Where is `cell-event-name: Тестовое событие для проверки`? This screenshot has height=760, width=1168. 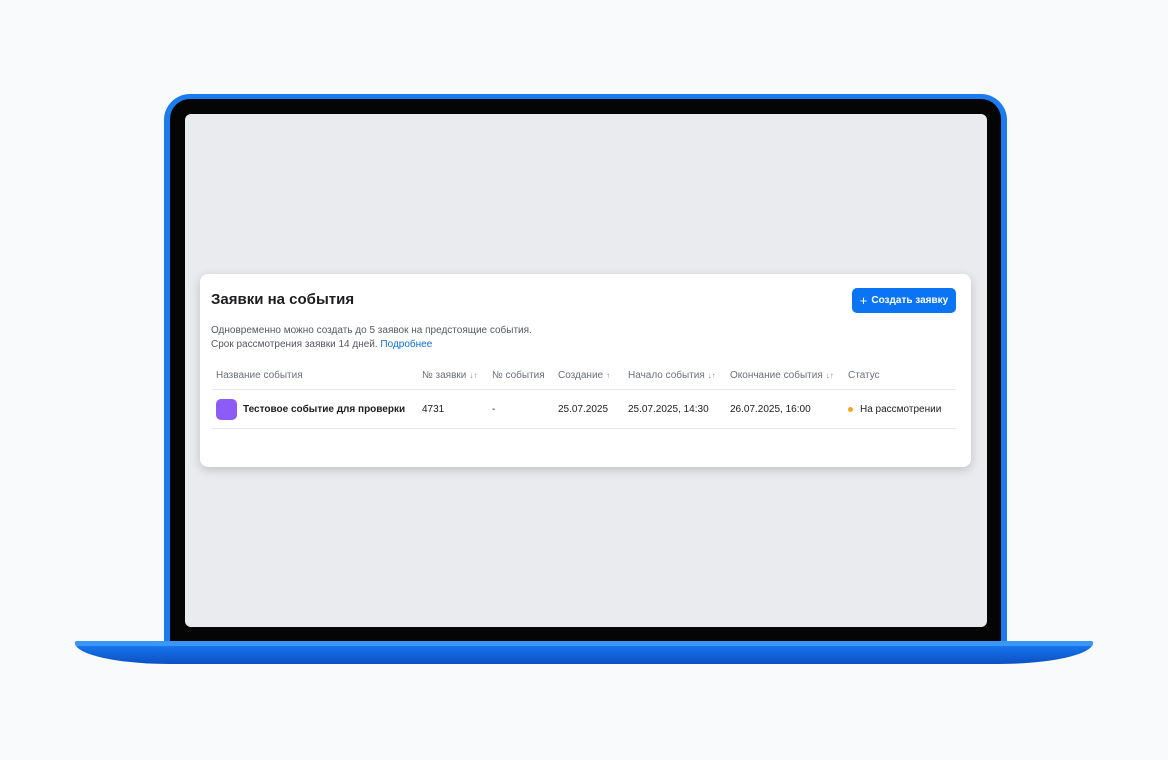
cell-event-name: Тестовое событие для проверки is located at coordinates (315, 409).